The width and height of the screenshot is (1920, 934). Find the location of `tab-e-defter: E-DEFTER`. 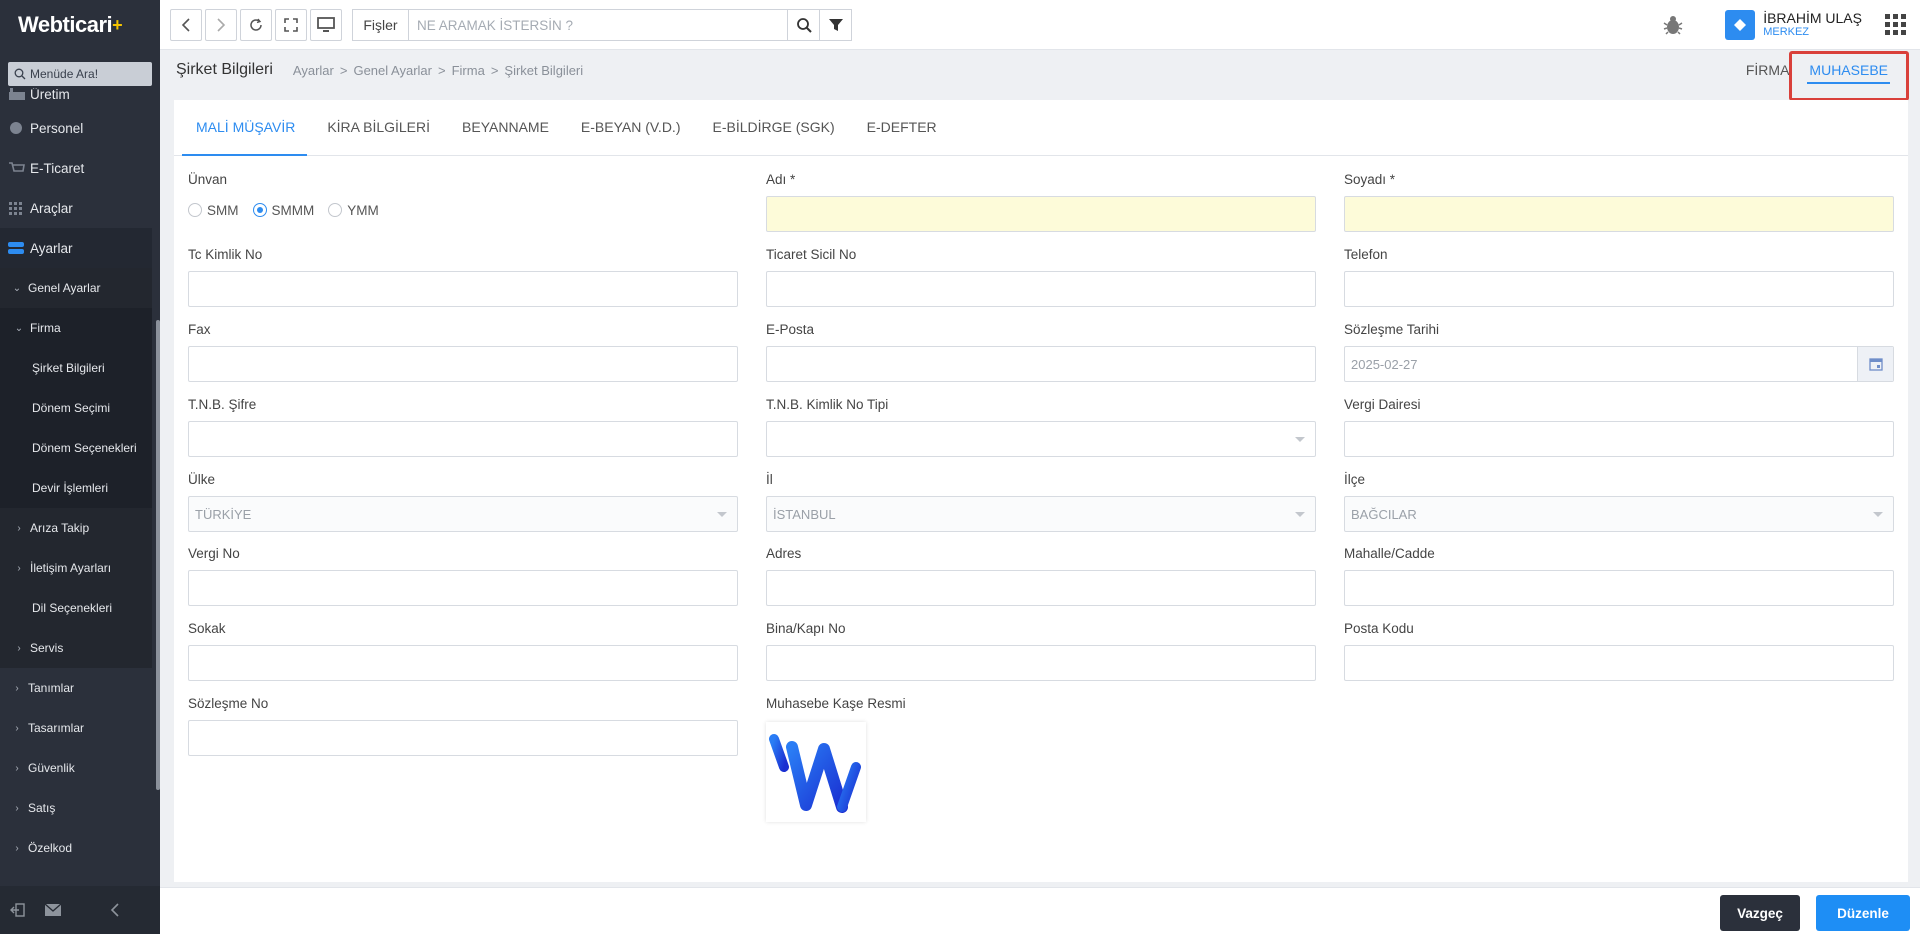

tab-e-defter: E-DEFTER is located at coordinates (901, 127).